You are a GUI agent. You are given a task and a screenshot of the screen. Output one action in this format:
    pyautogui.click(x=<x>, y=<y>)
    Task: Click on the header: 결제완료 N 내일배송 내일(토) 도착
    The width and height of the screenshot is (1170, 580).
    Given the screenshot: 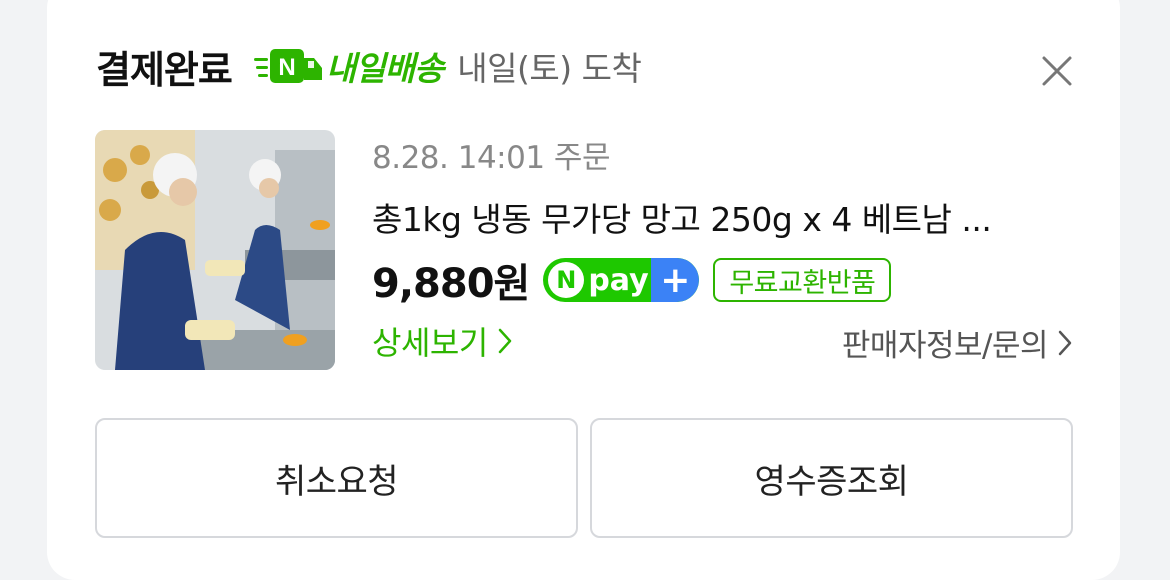 What is the action you would take?
    pyautogui.click(x=369, y=66)
    